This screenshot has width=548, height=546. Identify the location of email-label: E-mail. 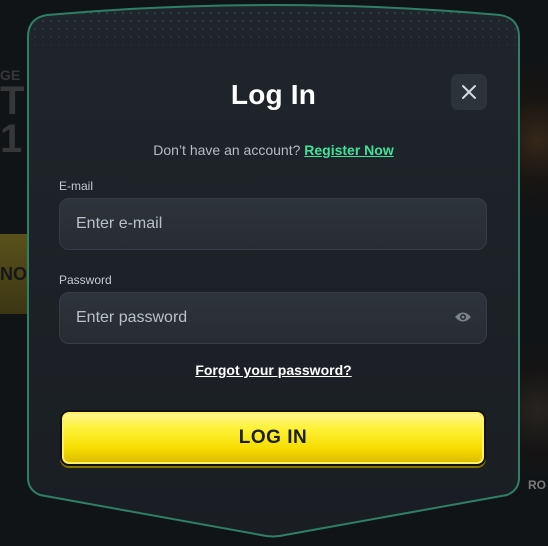
(76, 186).